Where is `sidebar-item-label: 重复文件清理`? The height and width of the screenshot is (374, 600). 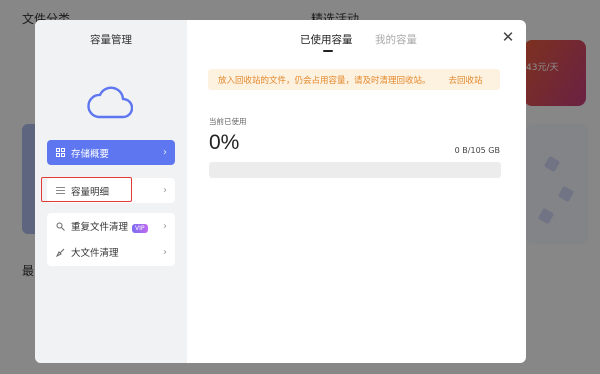 sidebar-item-label: 重复文件清理 is located at coordinates (100, 227).